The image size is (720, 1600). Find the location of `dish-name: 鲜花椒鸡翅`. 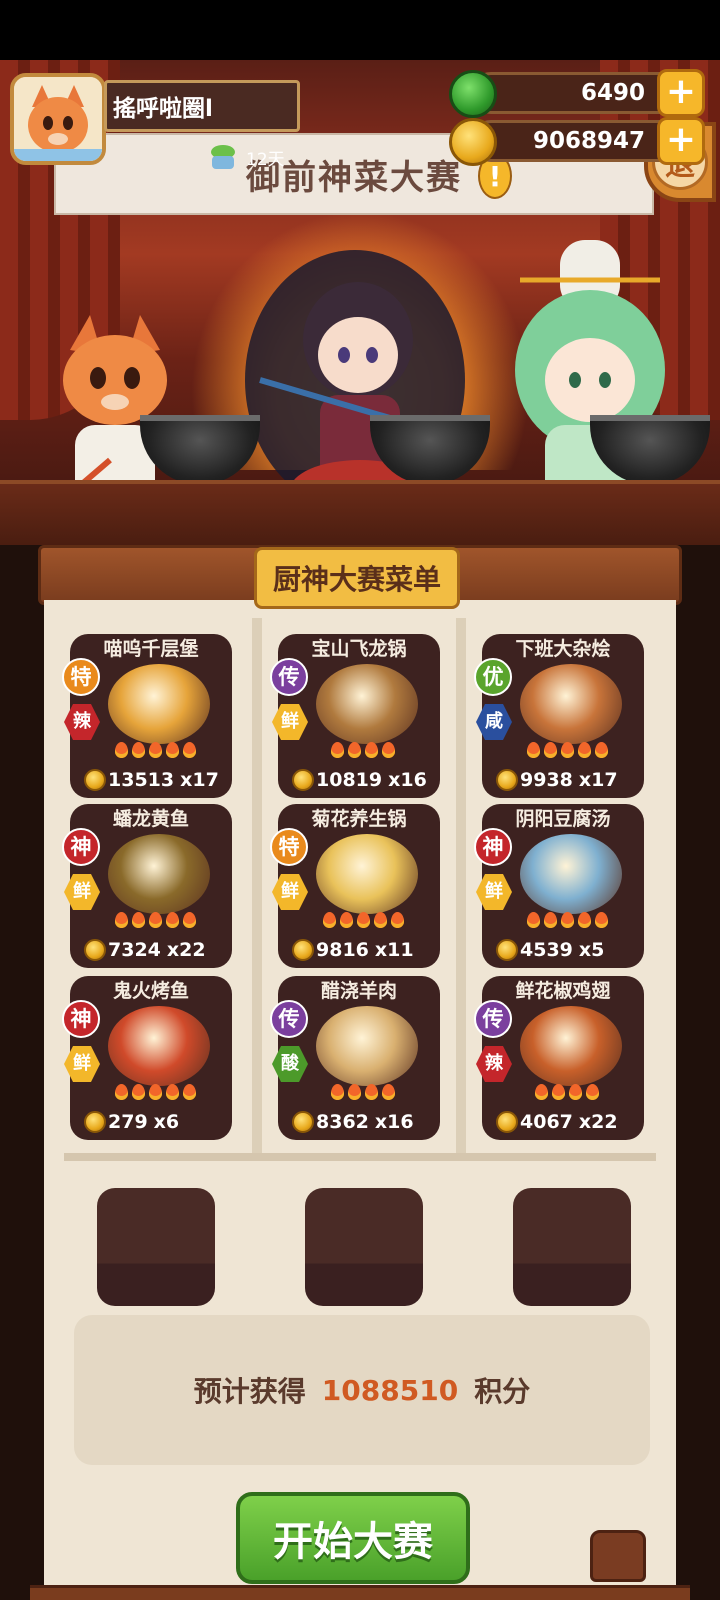

dish-name: 鲜花椒鸡翅 is located at coordinates (563, 991).